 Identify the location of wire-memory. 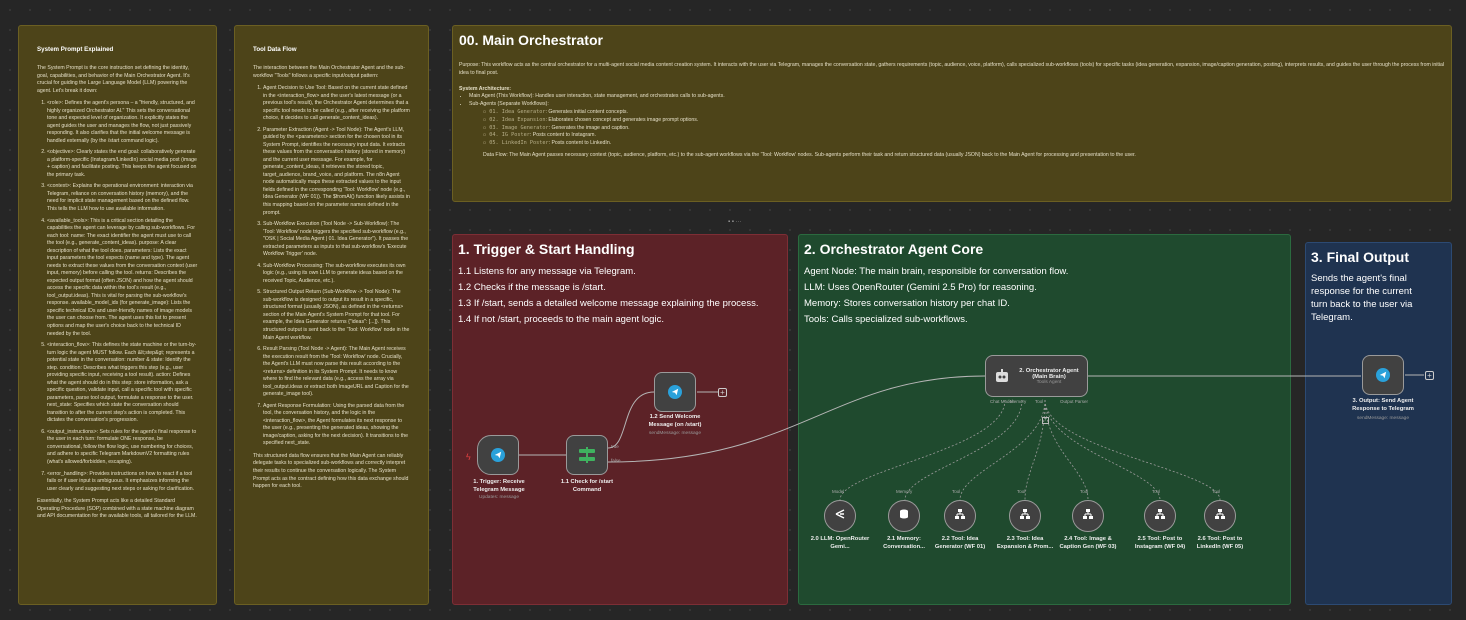
(963, 450).